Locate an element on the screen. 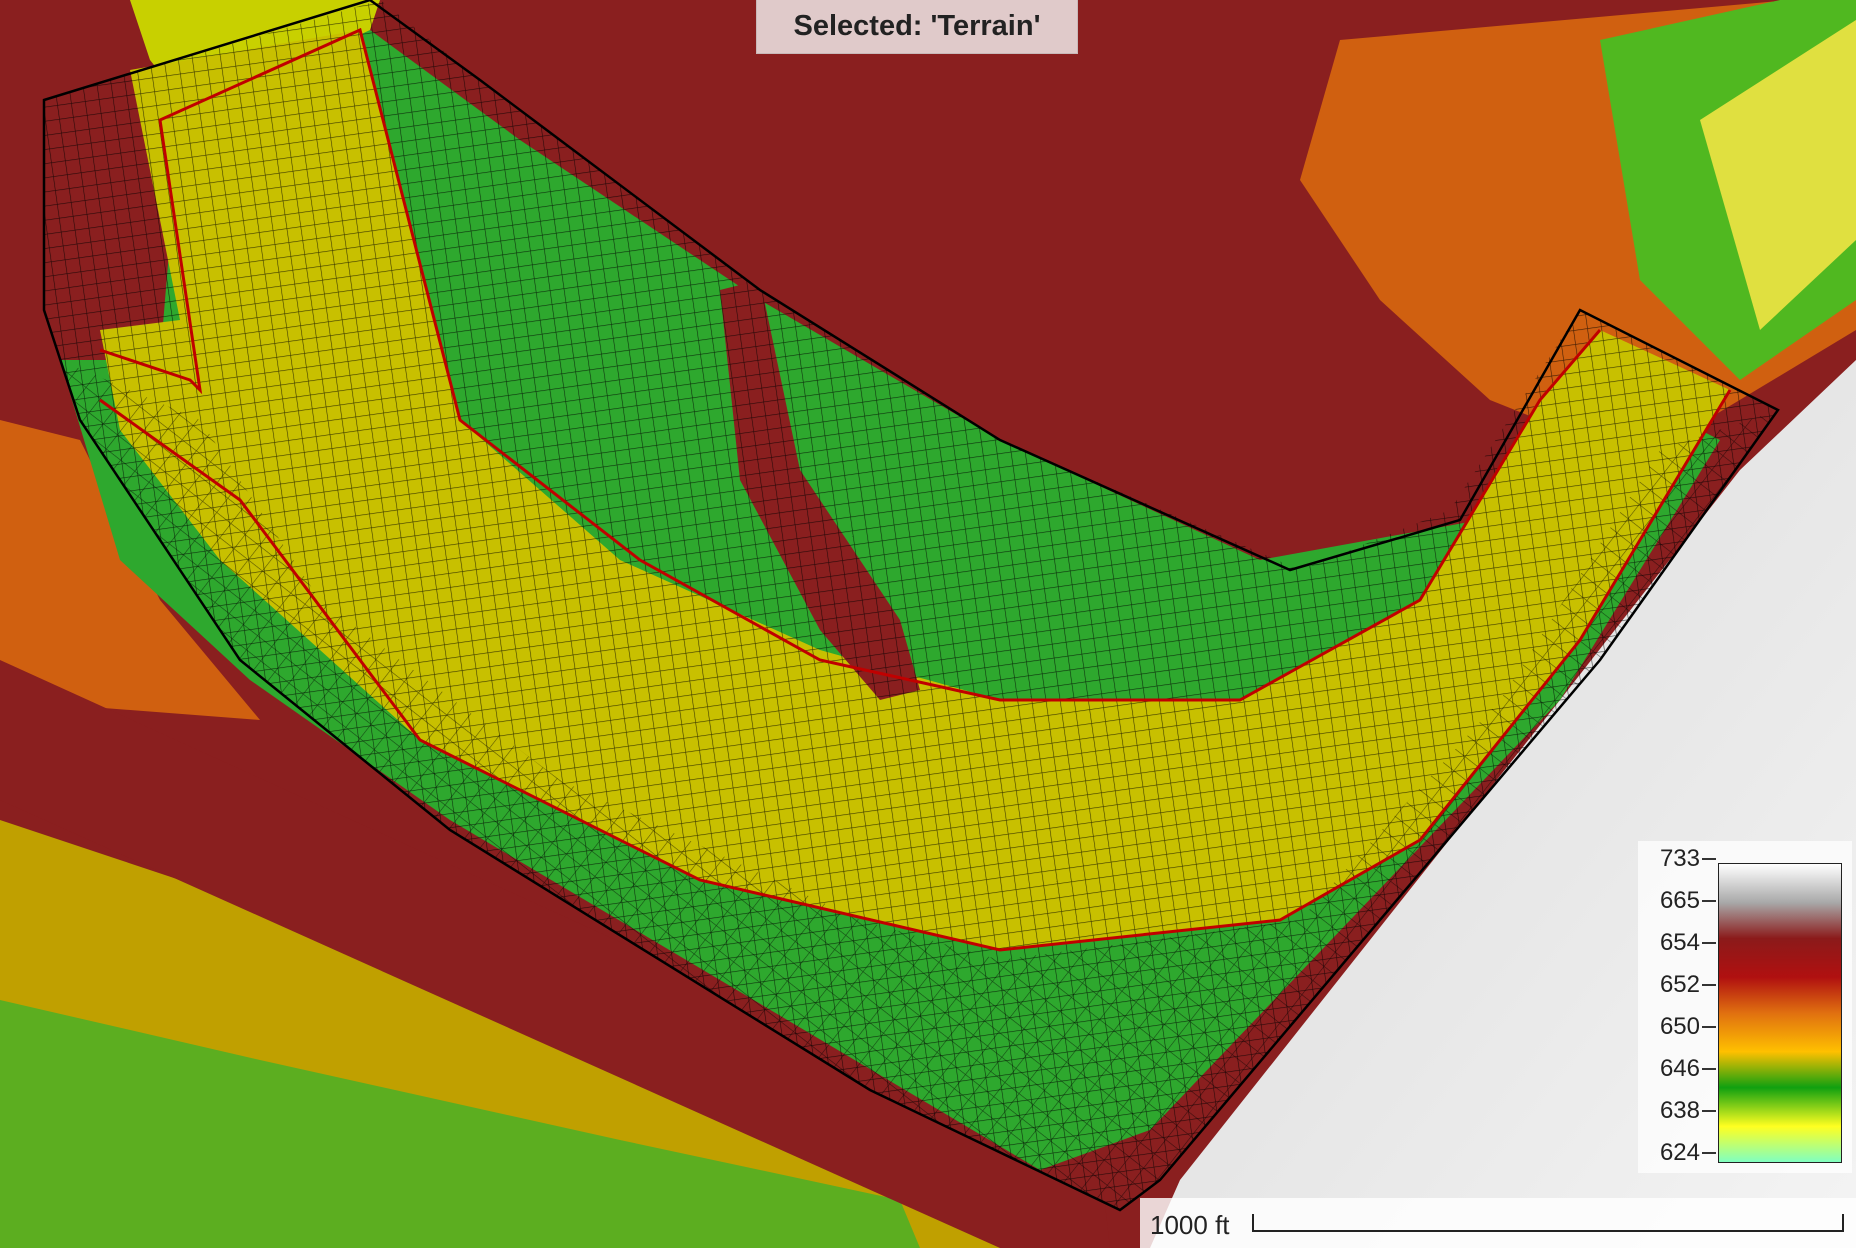  scale-bar-line is located at coordinates (1548, 1223).